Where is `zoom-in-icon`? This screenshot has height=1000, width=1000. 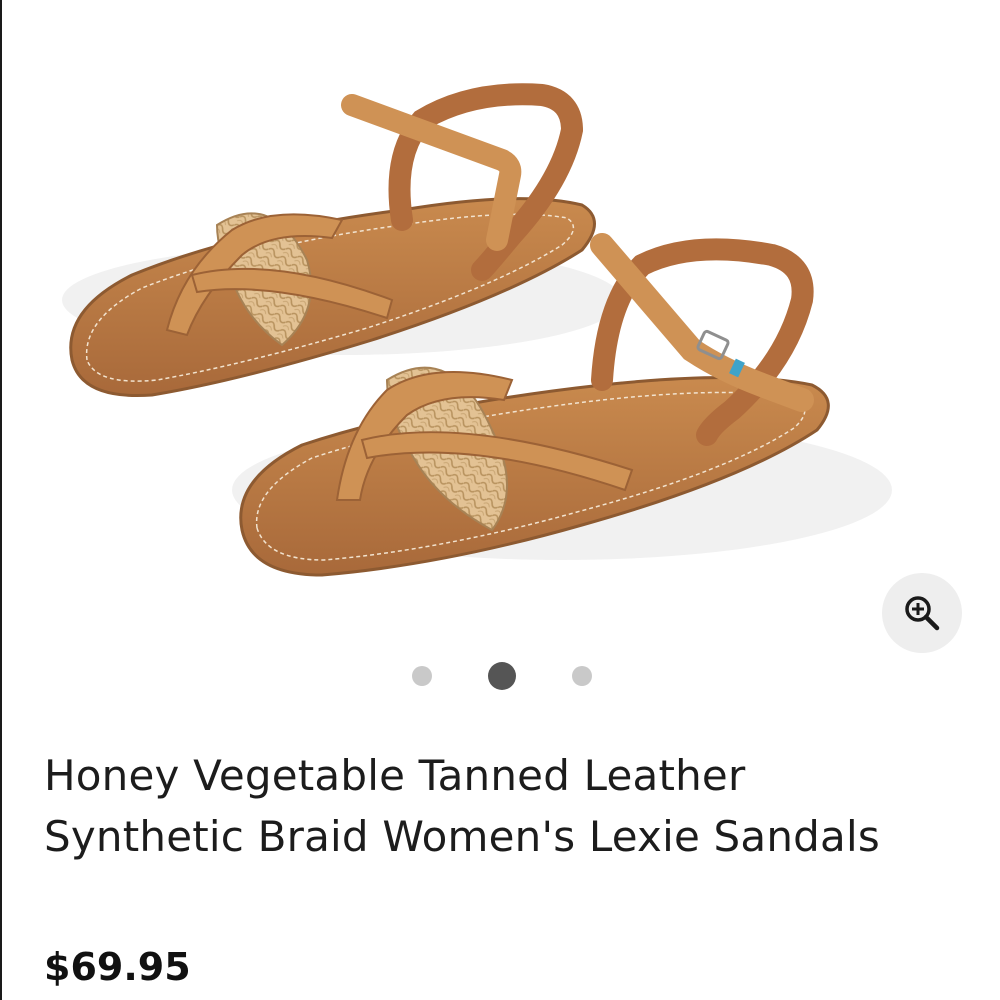 zoom-in-icon is located at coordinates (922, 613).